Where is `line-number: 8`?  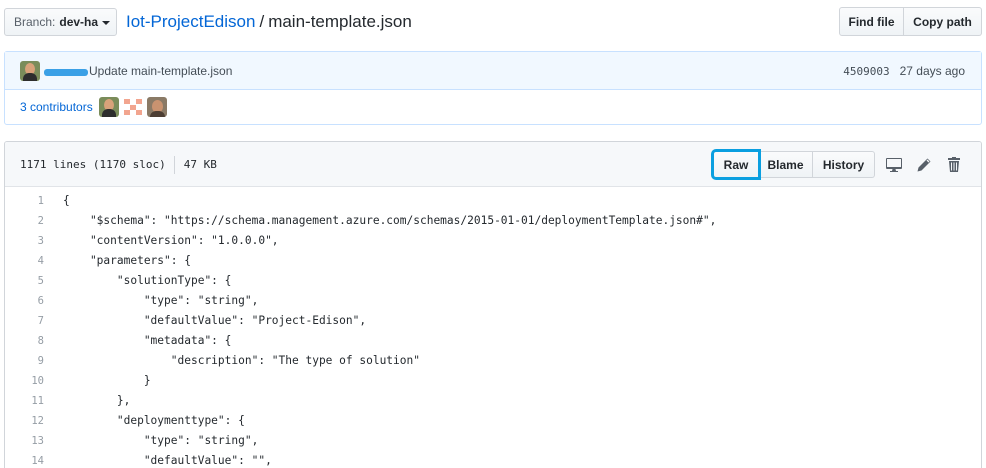 line-number: 8 is located at coordinates (24, 341).